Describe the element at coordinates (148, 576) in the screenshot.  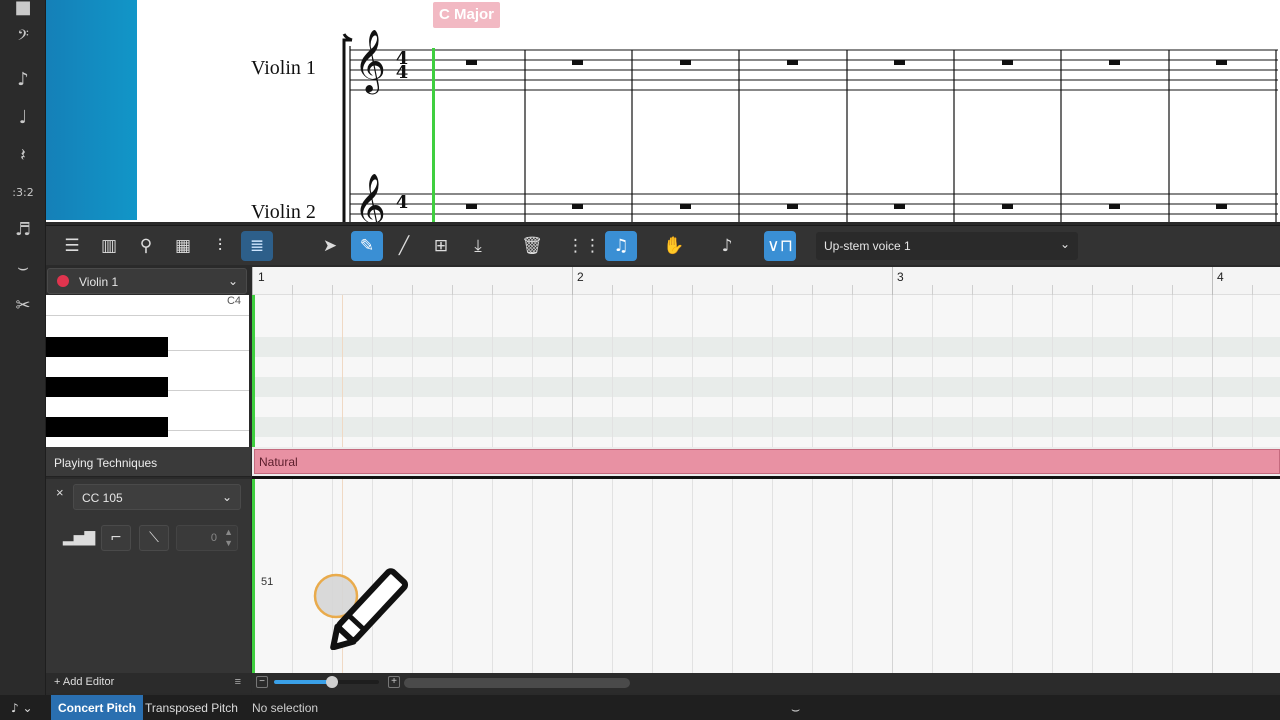
I see `cc-editor-panel: × CC 105 ⌄ ▂▅▇ ⌐ ⟍ 0 ▲ ▼` at that location.